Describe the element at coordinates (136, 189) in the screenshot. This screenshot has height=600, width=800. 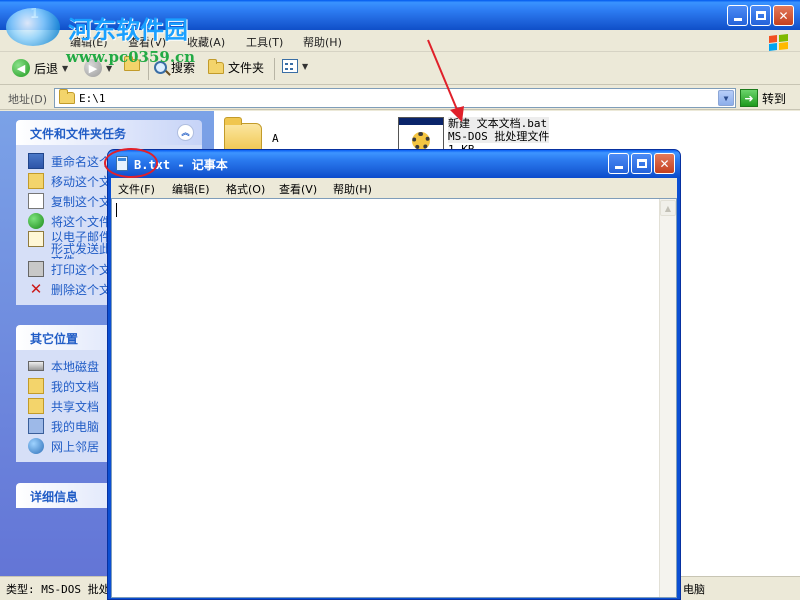
I see `np-menu-file: 文件(F)` at that location.